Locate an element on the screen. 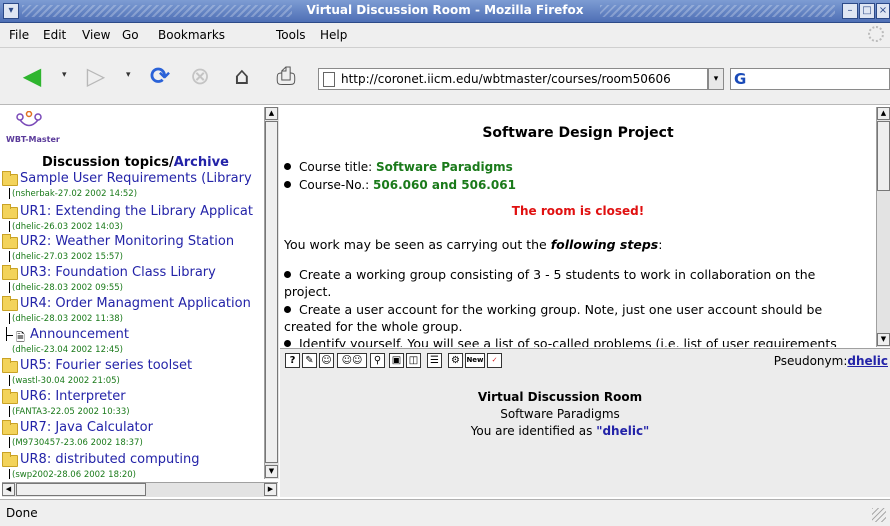 The height and width of the screenshot is (526, 890). back-arrow-icon: ◀ is located at coordinates (32, 76).